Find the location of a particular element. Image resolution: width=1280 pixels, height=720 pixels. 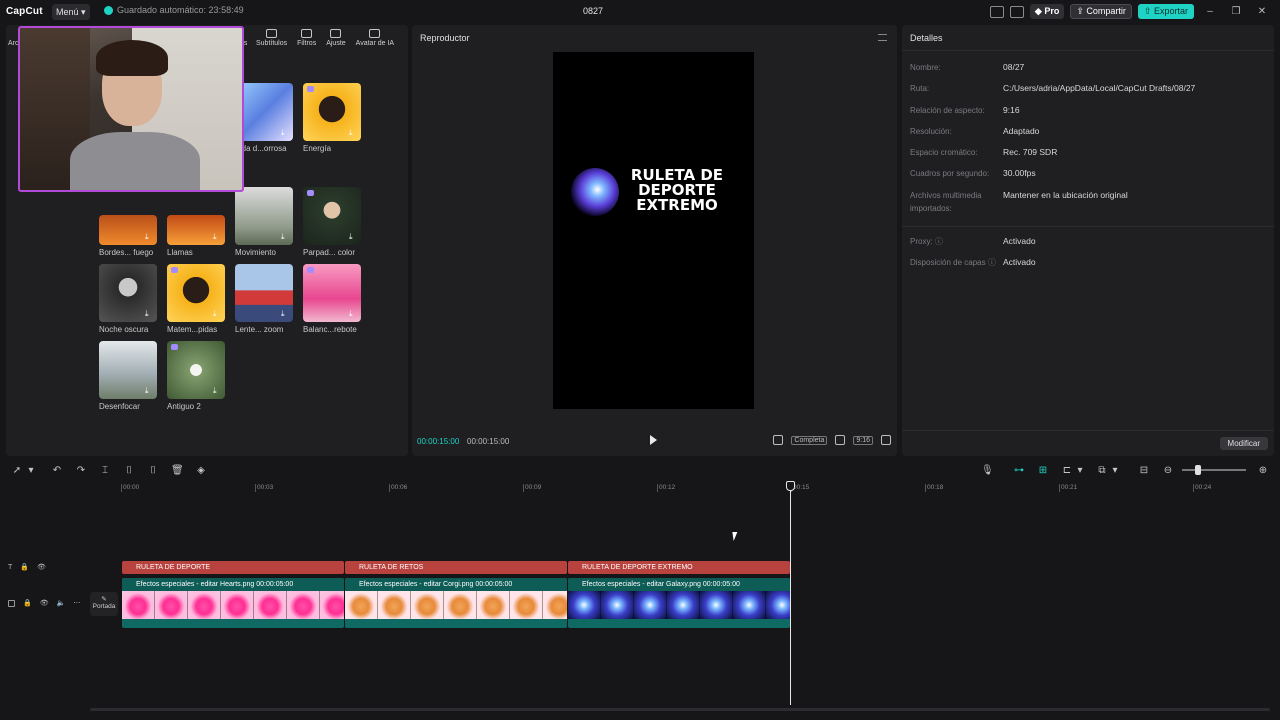

close-icon: ✕ is located at coordinates (1262, 11).